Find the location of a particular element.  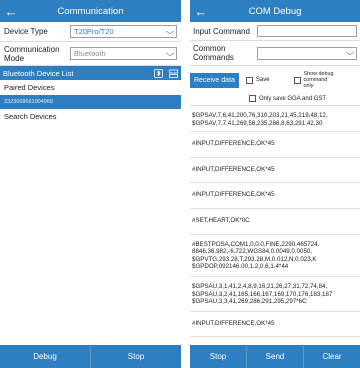

comm-mode-value: Bluetooth is located at coordinates (90, 53).